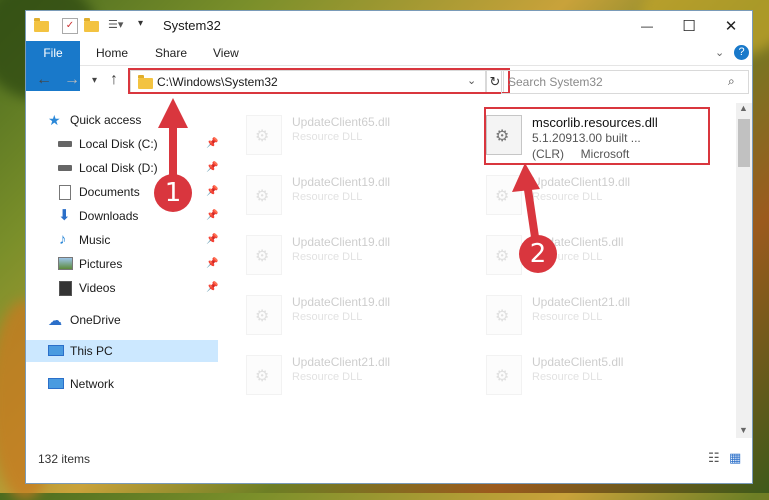 The image size is (769, 500). What do you see at coordinates (145, 25) in the screenshot?
I see `dropdown-arrow-icon: ▾` at bounding box center [145, 25].